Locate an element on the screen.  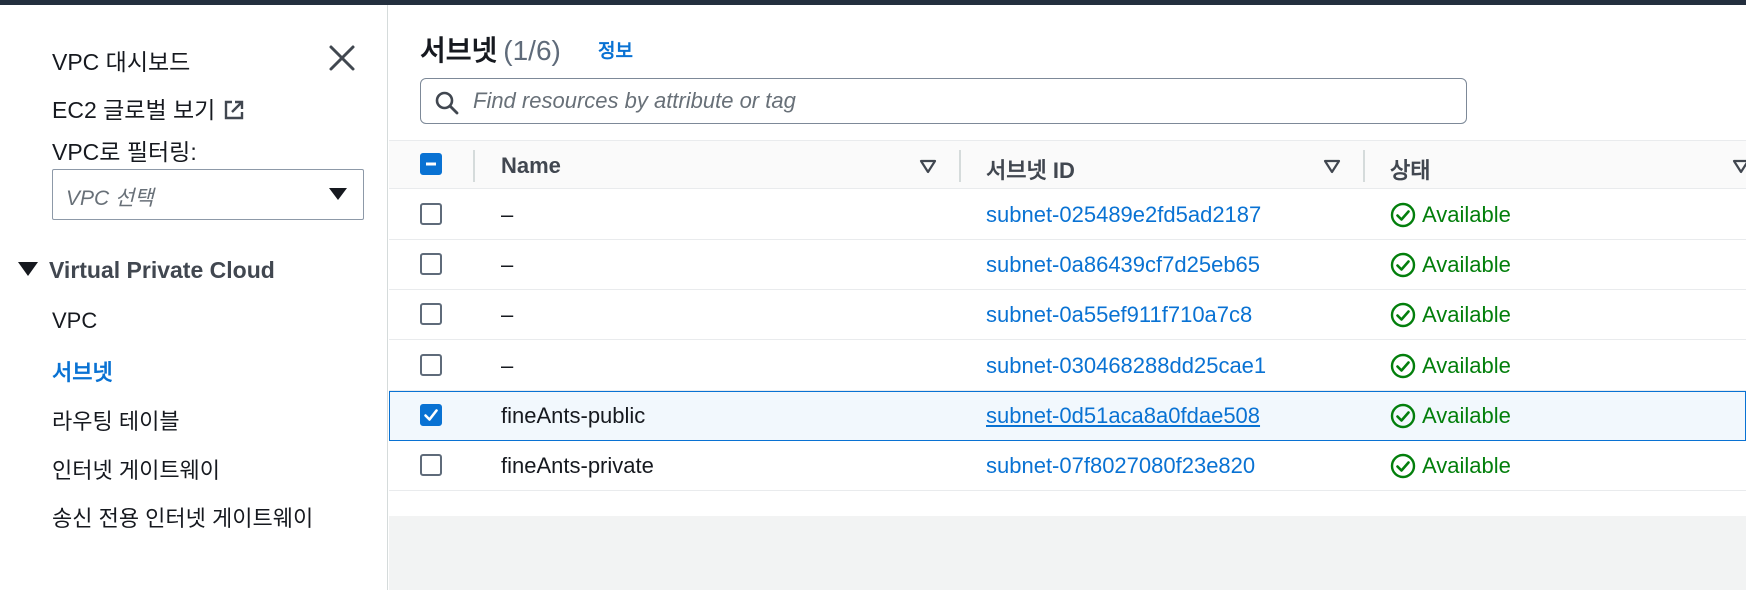
column-header-subnet-id: 서브넷 ID is located at coordinates (1030, 169).